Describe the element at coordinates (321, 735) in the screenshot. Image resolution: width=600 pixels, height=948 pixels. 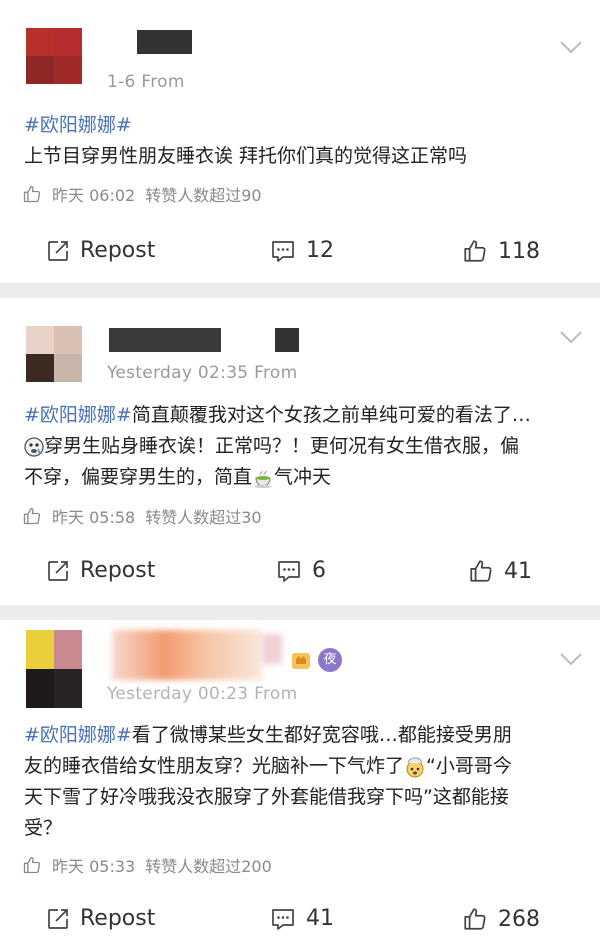
I see `post-text-line: 看了微博某些女生都好宽容哦…都能接受男朋` at that location.